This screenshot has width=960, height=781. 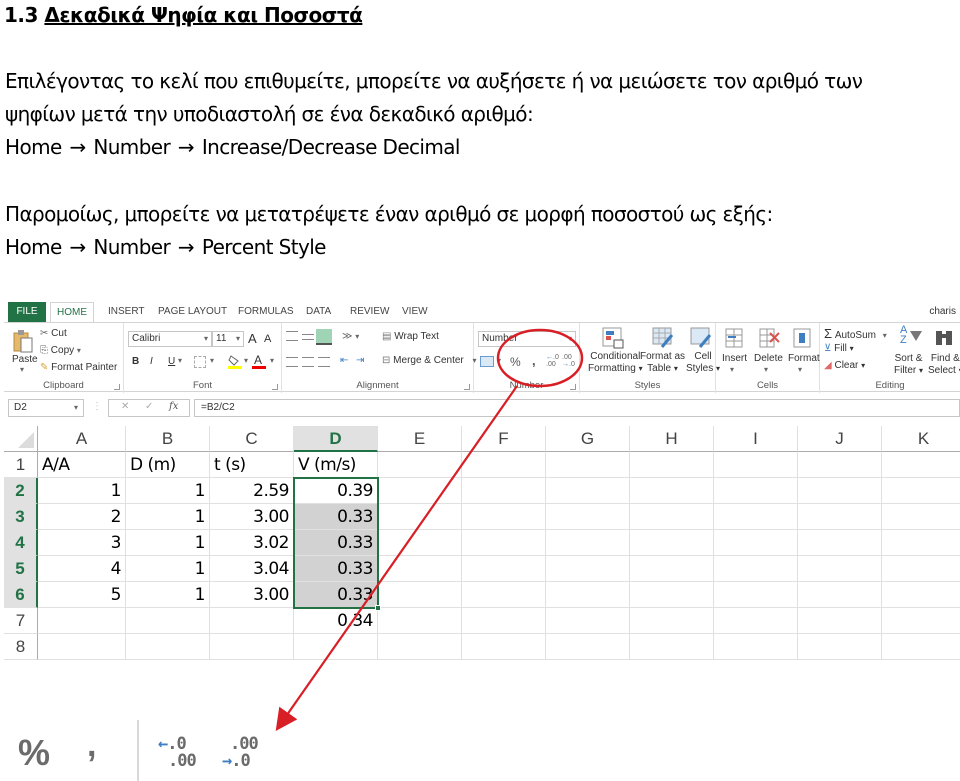 I want to click on cell-styles-icon, so click(x=701, y=338).